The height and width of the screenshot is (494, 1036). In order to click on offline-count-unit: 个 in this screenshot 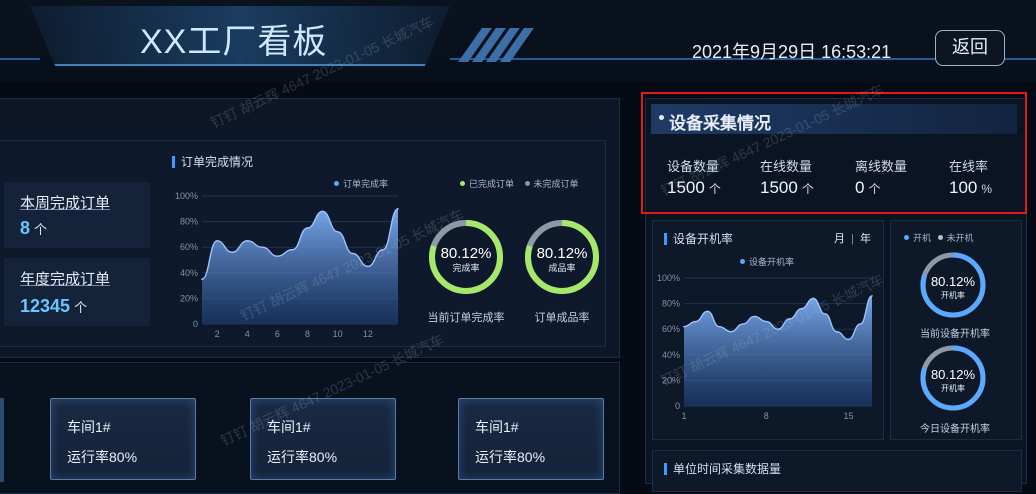, I will do `click(874, 189)`.